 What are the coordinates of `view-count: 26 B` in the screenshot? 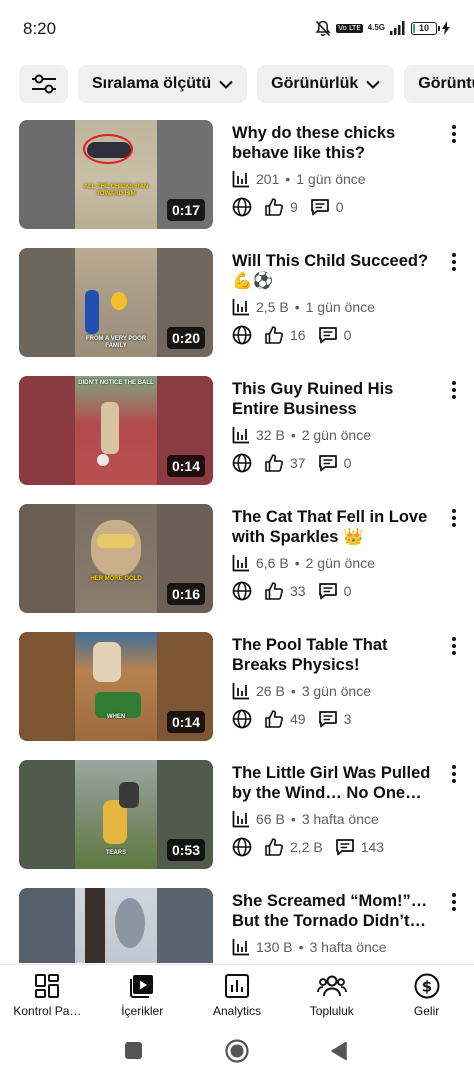 It's located at (270, 691).